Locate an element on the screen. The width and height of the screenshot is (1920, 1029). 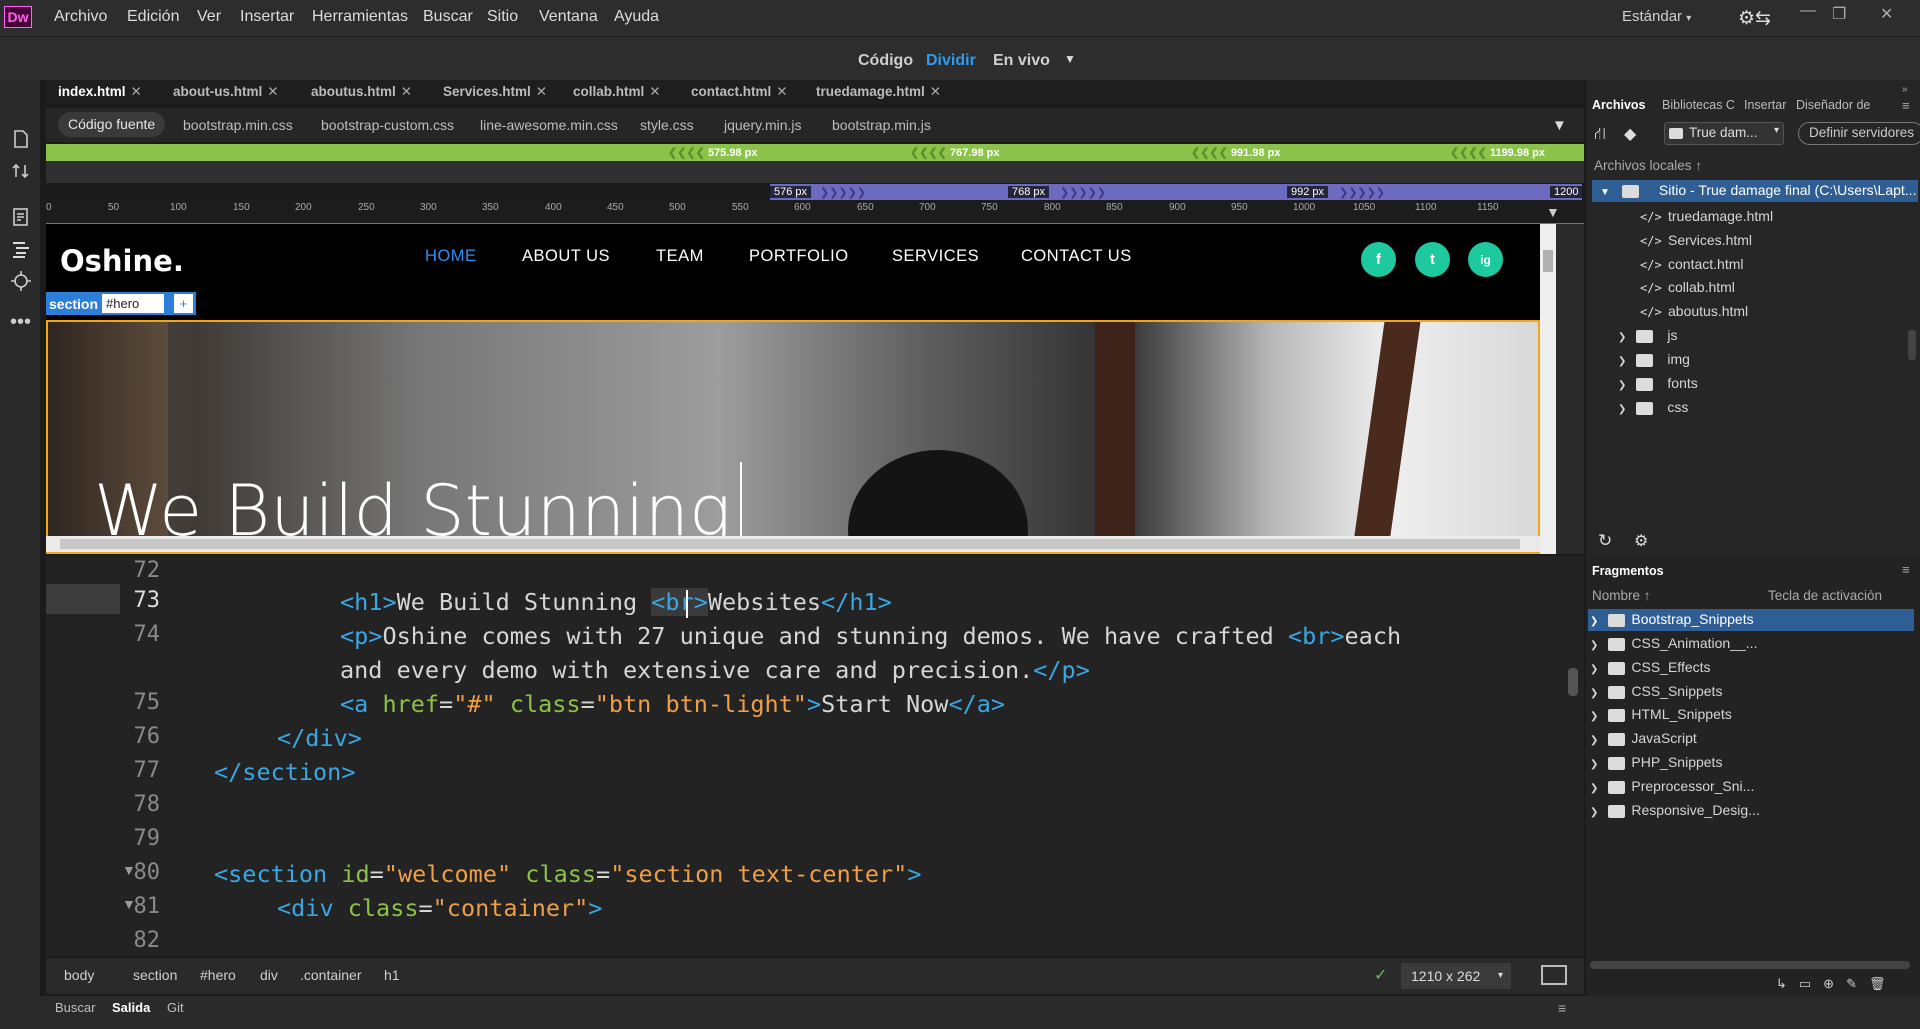
tag-crumb: div is located at coordinates (269, 975).